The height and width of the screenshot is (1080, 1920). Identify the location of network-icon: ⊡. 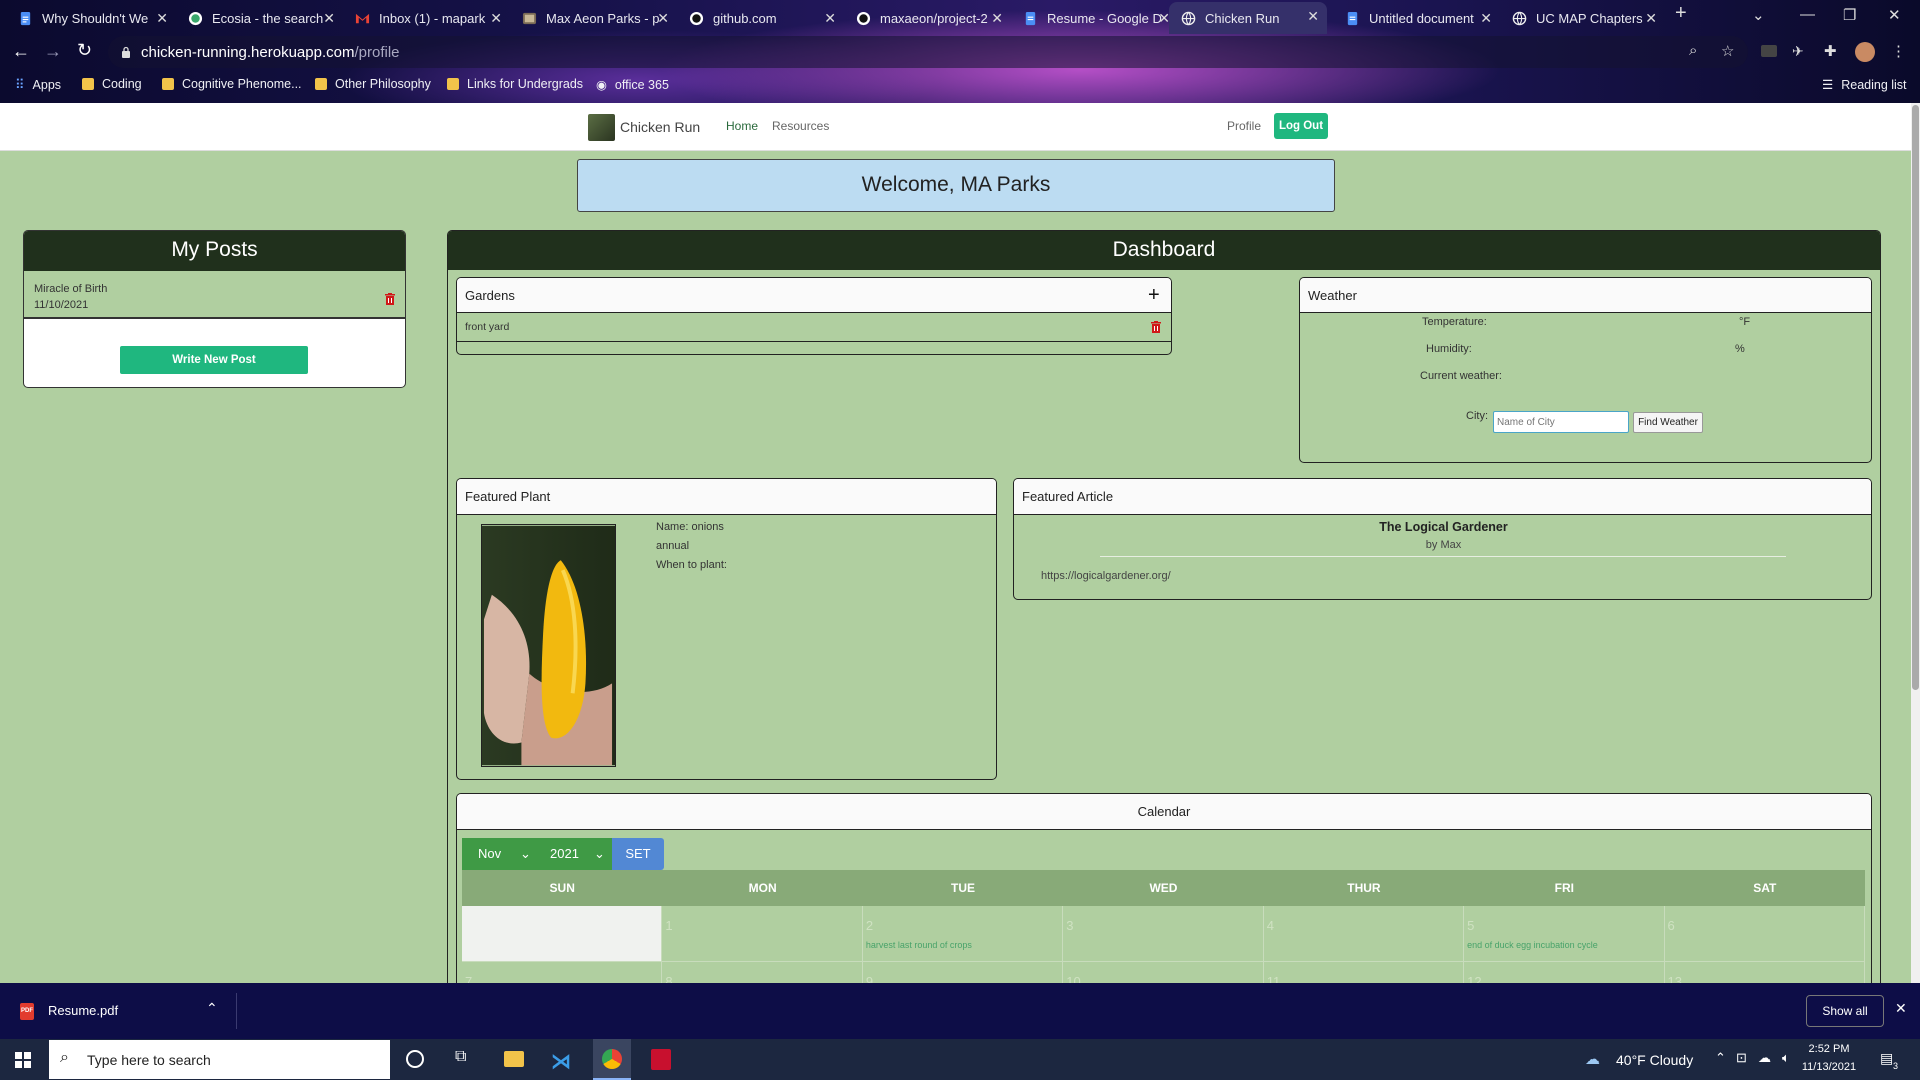
(1741, 1058).